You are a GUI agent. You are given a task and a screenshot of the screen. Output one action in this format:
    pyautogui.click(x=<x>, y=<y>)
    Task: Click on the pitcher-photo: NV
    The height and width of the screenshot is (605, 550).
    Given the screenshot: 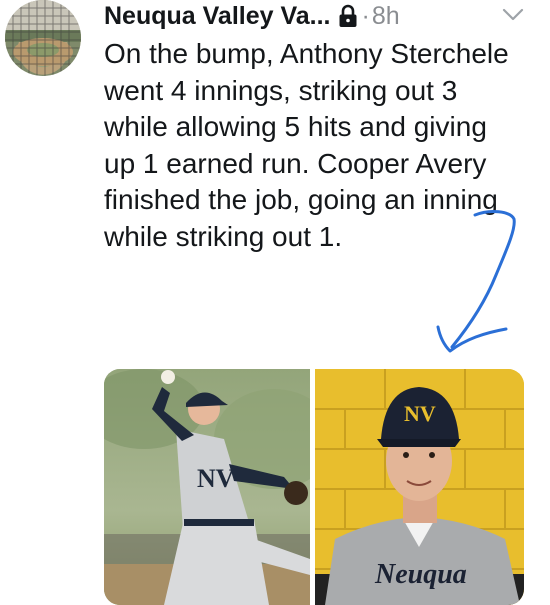 What is the action you would take?
    pyautogui.click(x=207, y=487)
    